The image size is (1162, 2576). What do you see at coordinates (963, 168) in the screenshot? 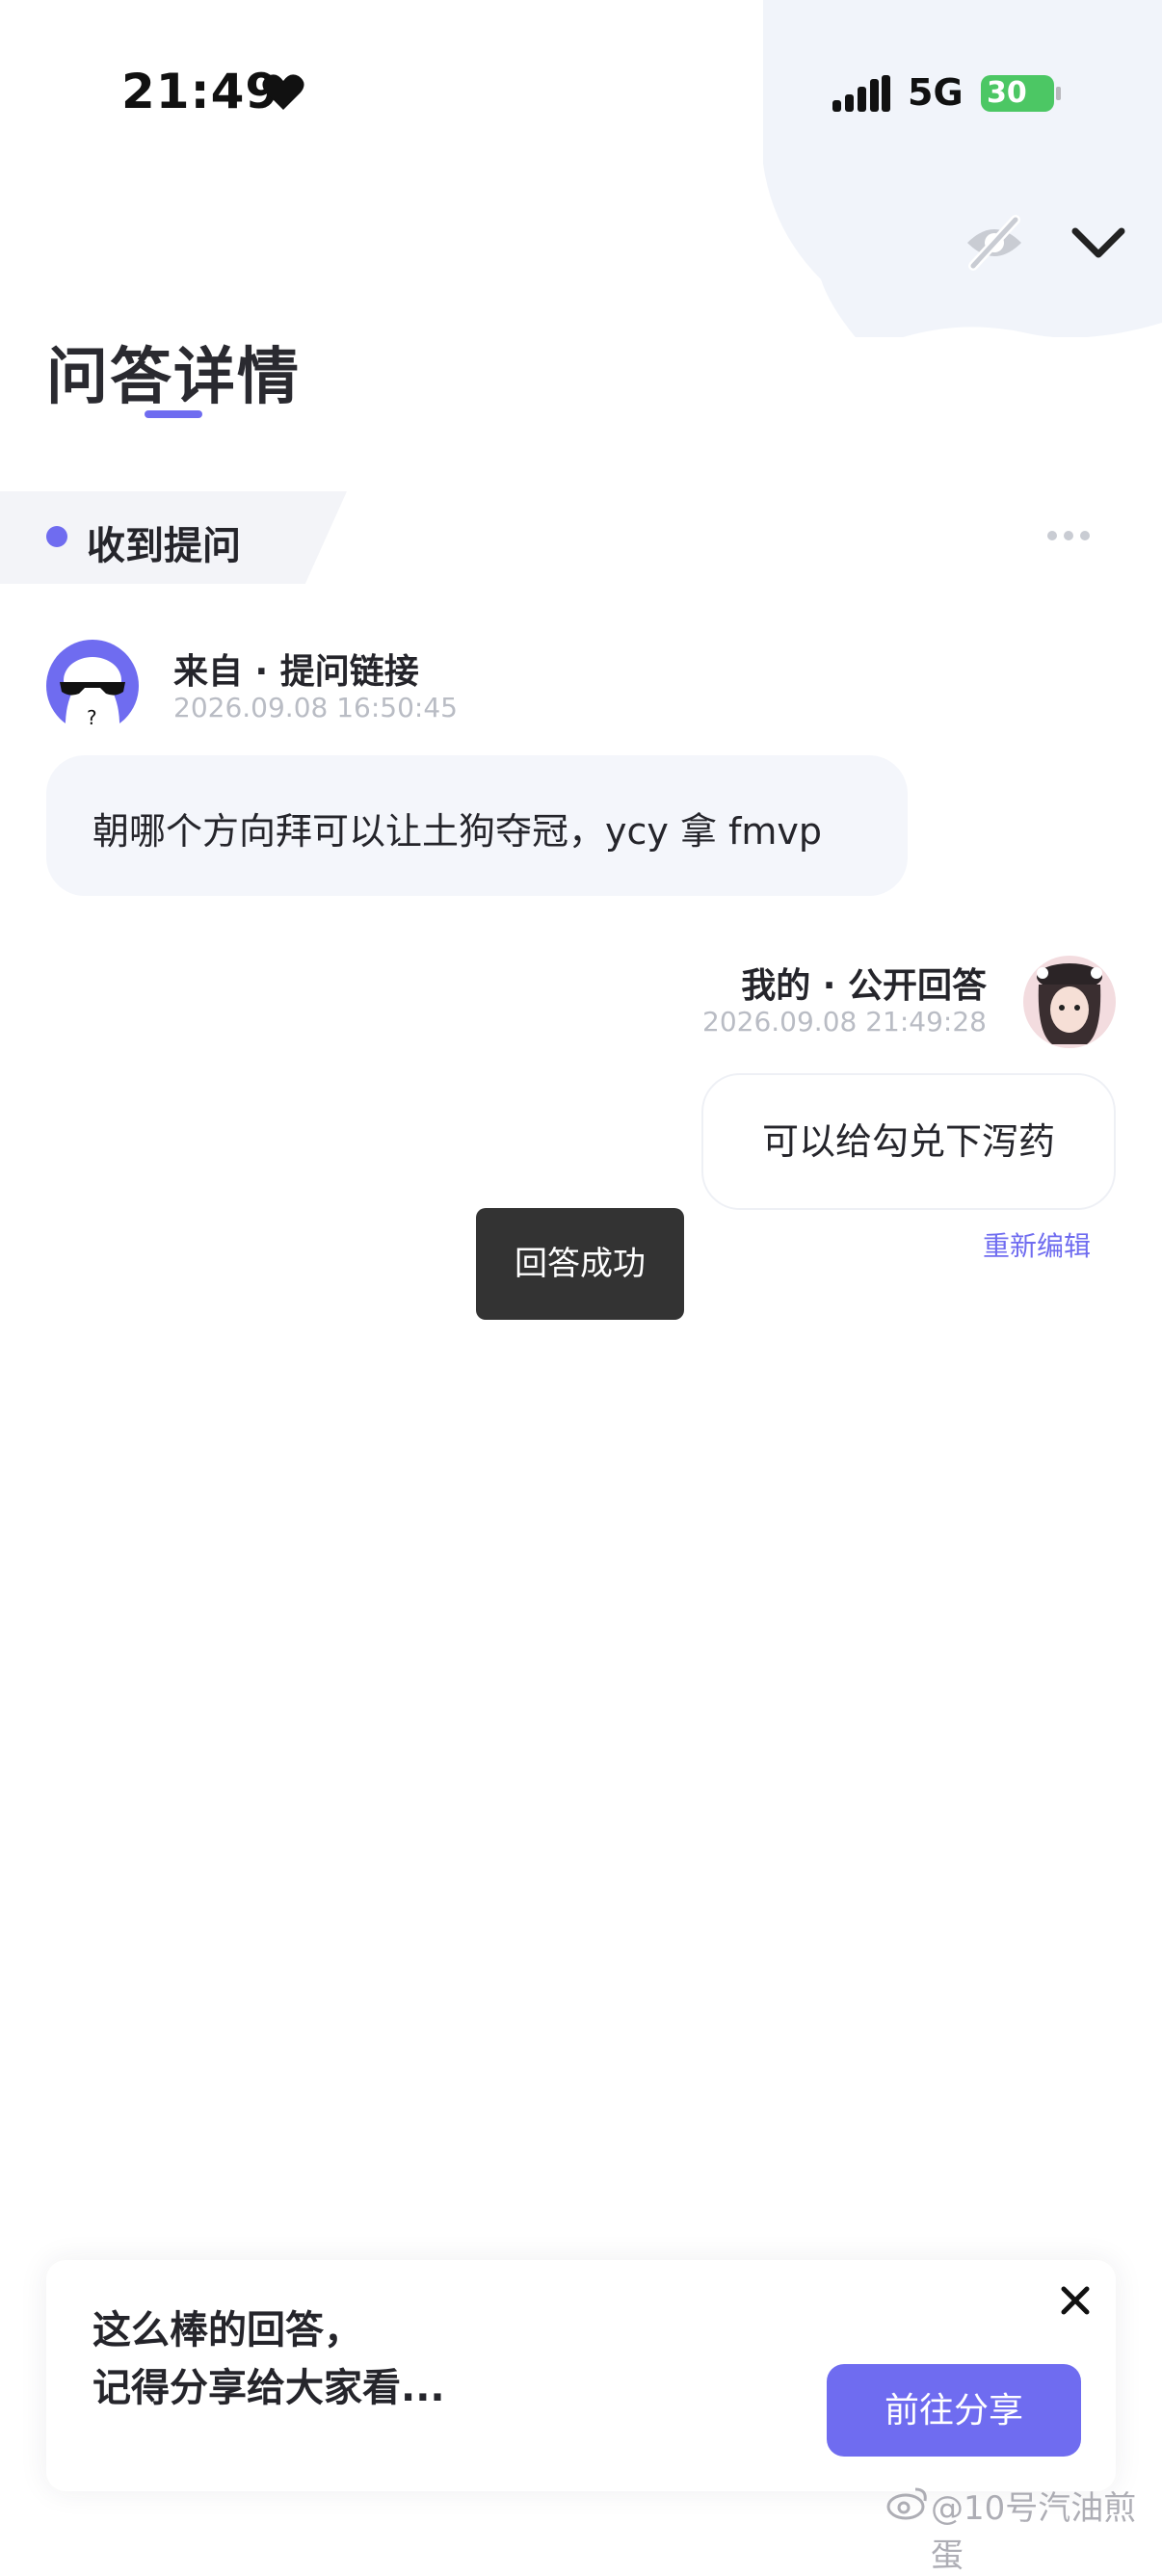
I see `header-bubble-decoration` at bounding box center [963, 168].